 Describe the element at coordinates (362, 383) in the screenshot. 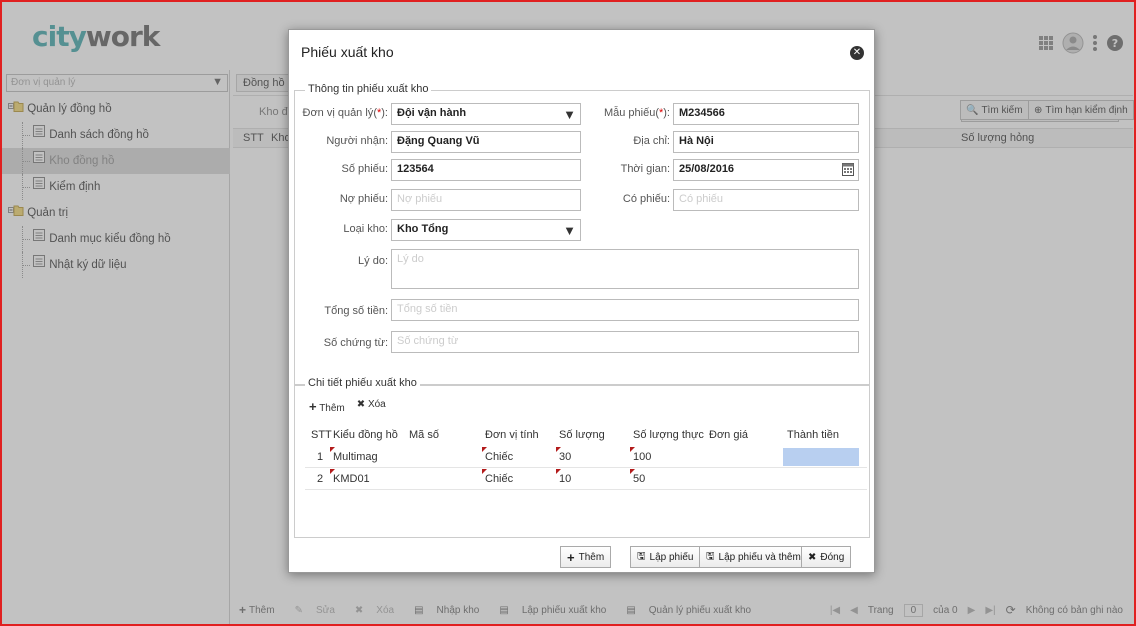

I see `detail-legend: Chi tiết phiếu xuất kho` at that location.